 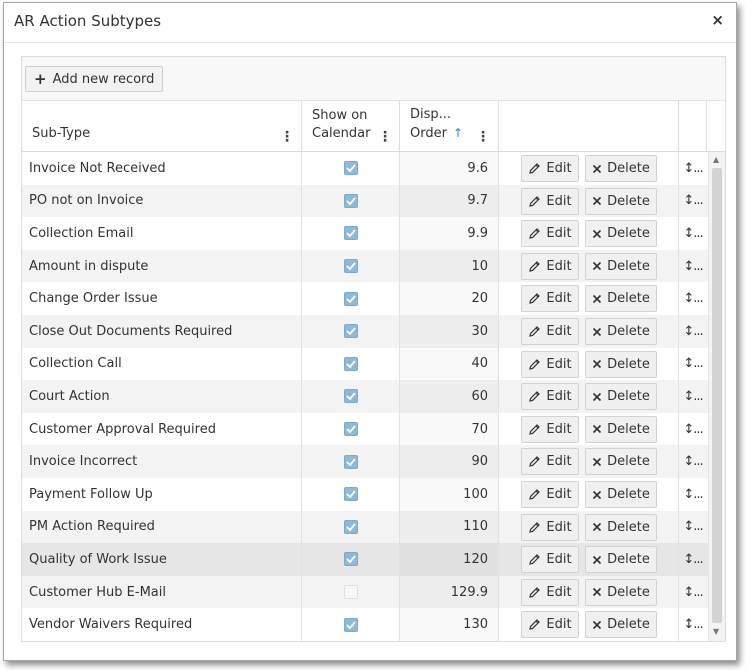 I want to click on subtype-text: Court Action, so click(x=69, y=396).